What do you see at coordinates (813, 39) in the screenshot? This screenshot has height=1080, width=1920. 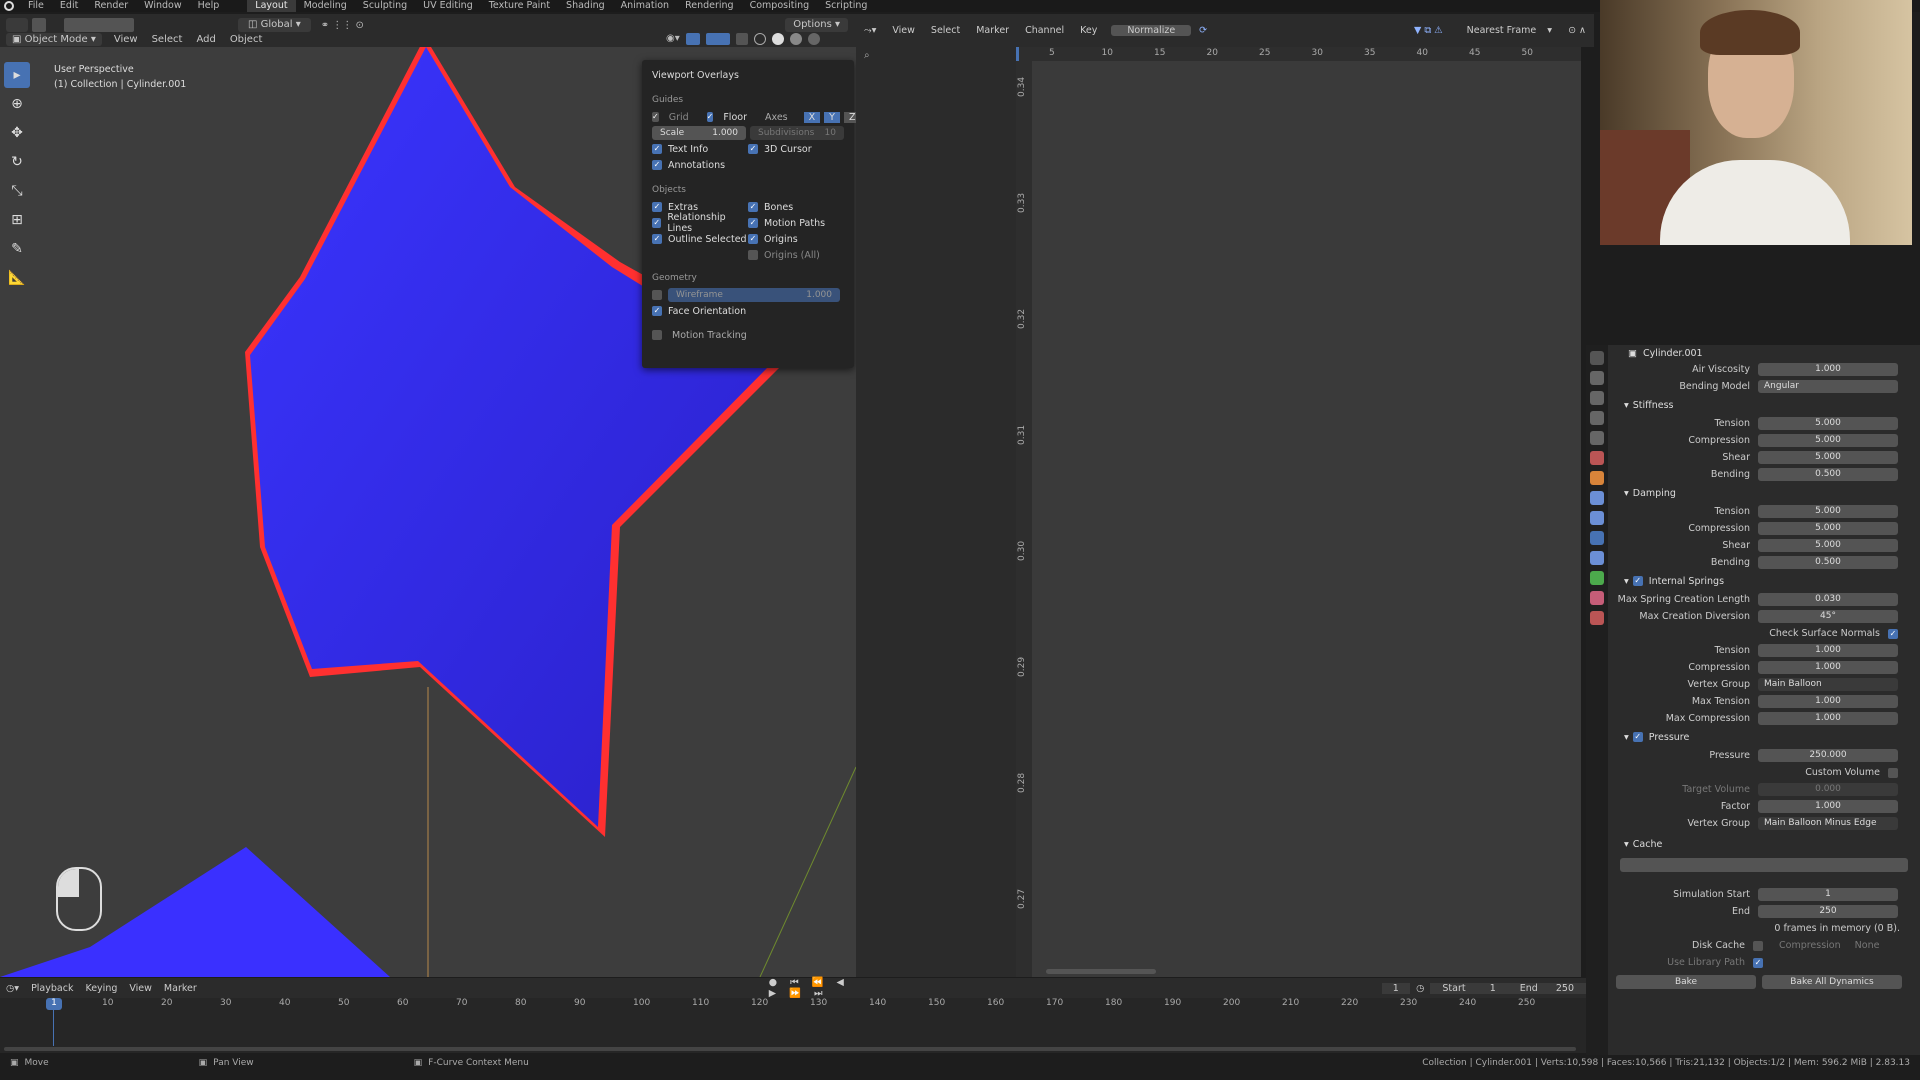 I see `rendered-shading-icon` at bounding box center [813, 39].